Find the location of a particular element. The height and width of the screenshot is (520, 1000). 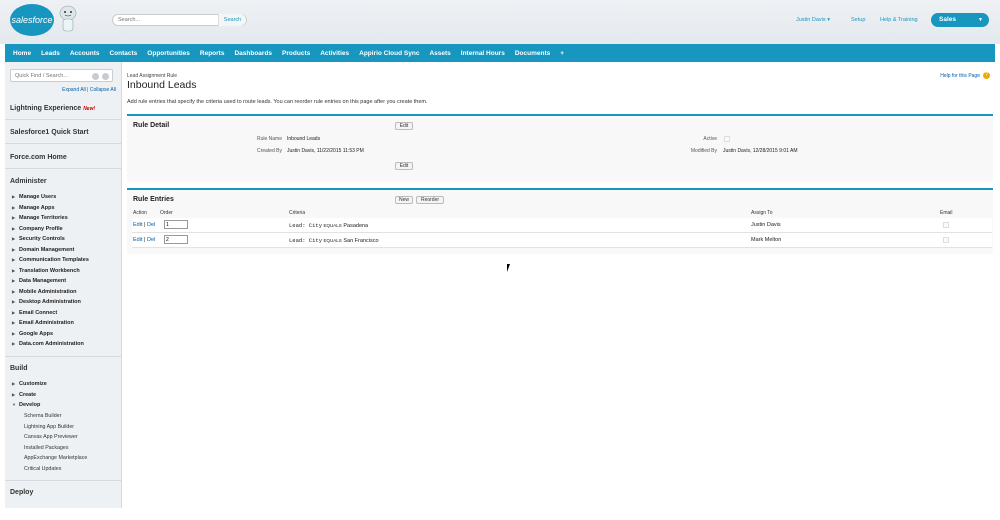

criteria-field: Lead: City is located at coordinates (306, 225).